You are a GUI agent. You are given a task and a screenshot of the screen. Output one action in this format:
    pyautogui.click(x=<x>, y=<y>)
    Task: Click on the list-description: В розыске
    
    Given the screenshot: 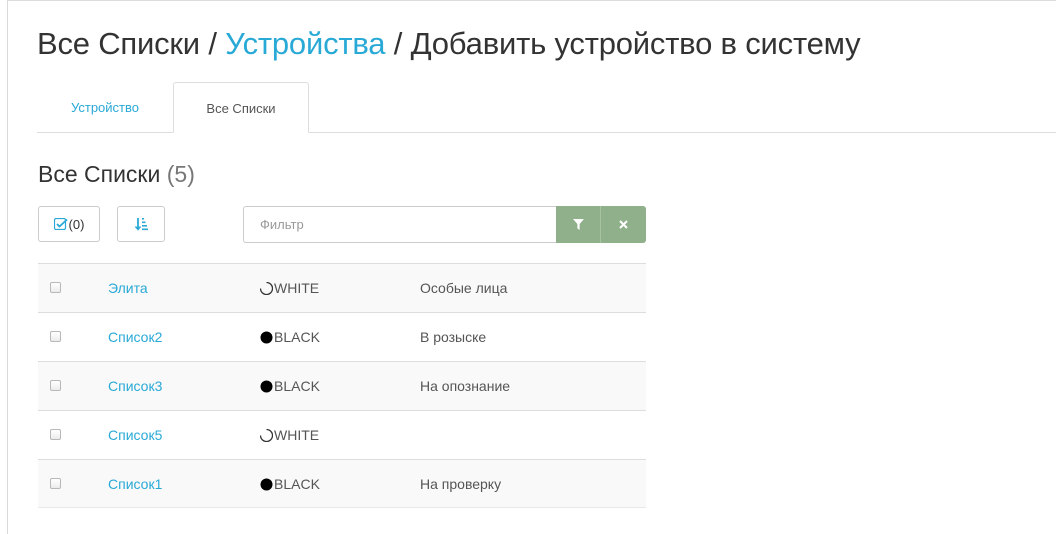 What is the action you would take?
    pyautogui.click(x=453, y=337)
    